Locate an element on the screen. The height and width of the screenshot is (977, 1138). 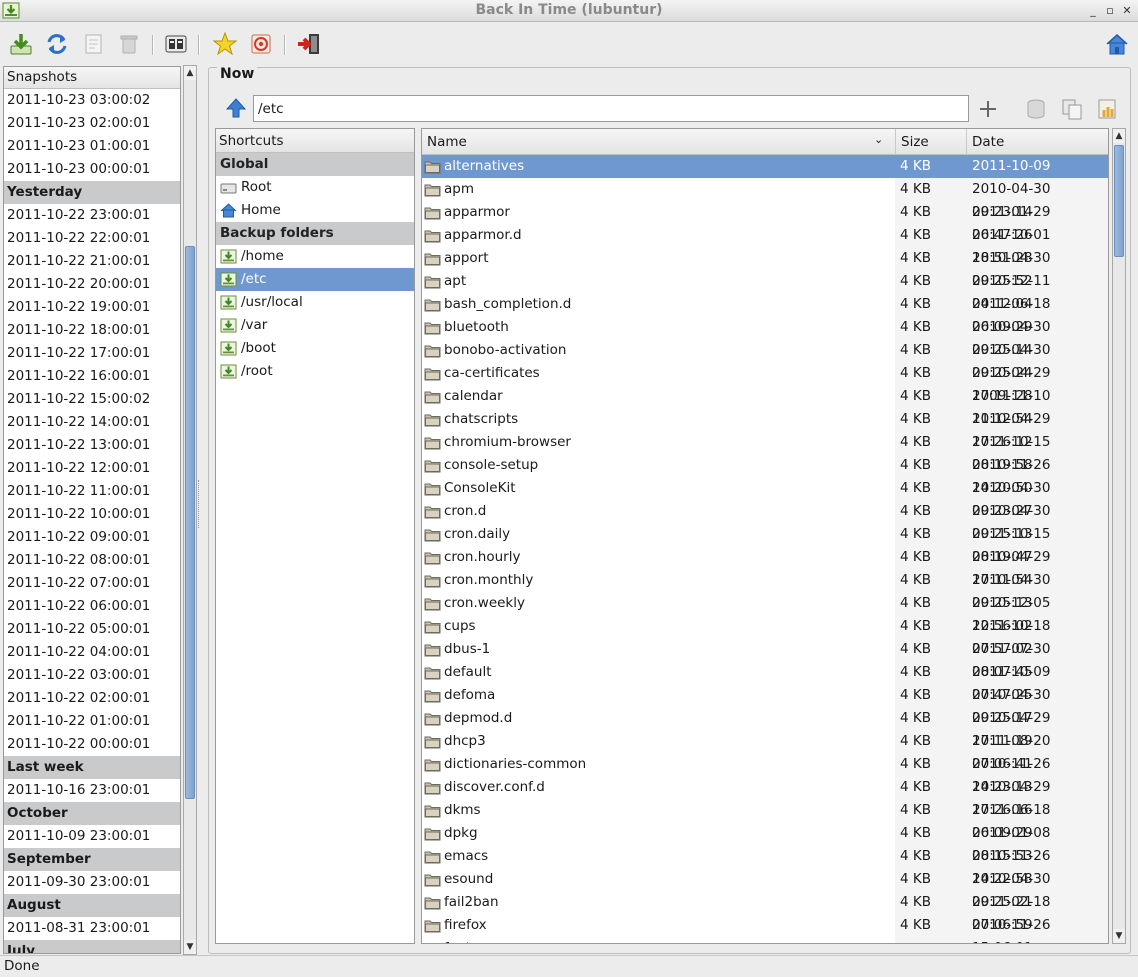
shortcut-item: /etc is located at coordinates (315, 279).